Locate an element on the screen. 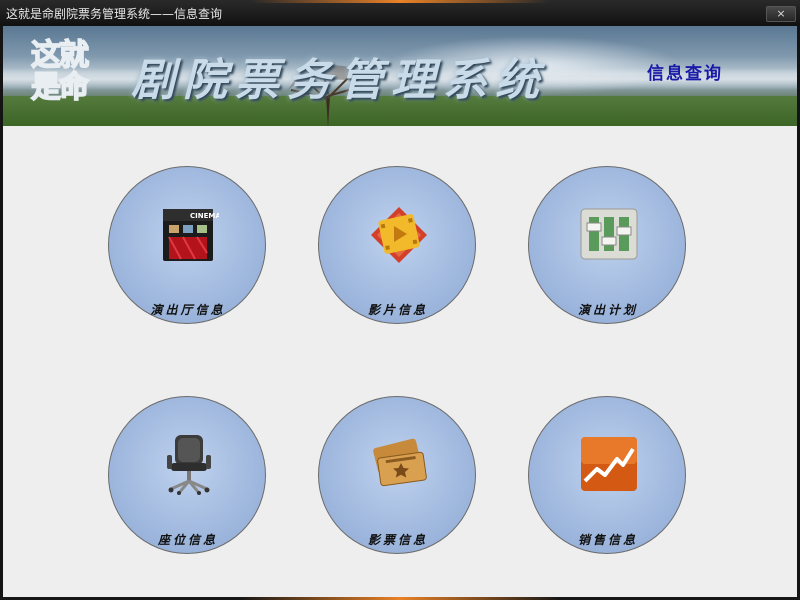  performance-hall-info-button: CINEMA 演出厅信息 is located at coordinates (187, 245).